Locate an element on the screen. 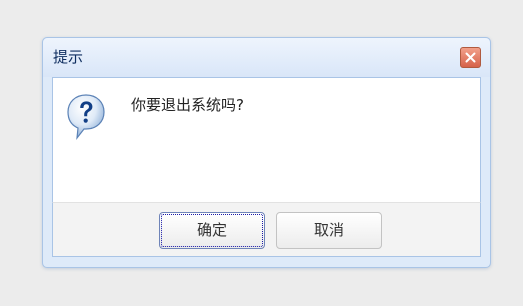 The width and height of the screenshot is (523, 306). close-icon is located at coordinates (470, 57).